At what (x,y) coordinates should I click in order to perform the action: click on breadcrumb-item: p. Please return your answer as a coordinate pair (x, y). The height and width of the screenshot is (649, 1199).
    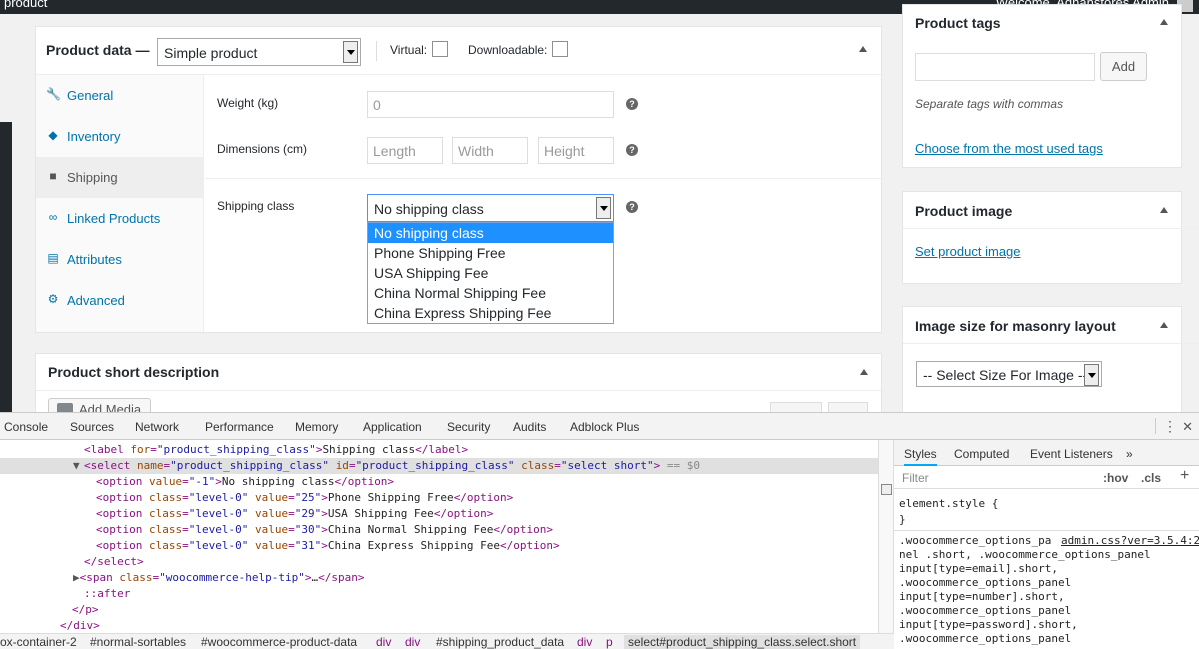
    Looking at the image, I should click on (609, 642).